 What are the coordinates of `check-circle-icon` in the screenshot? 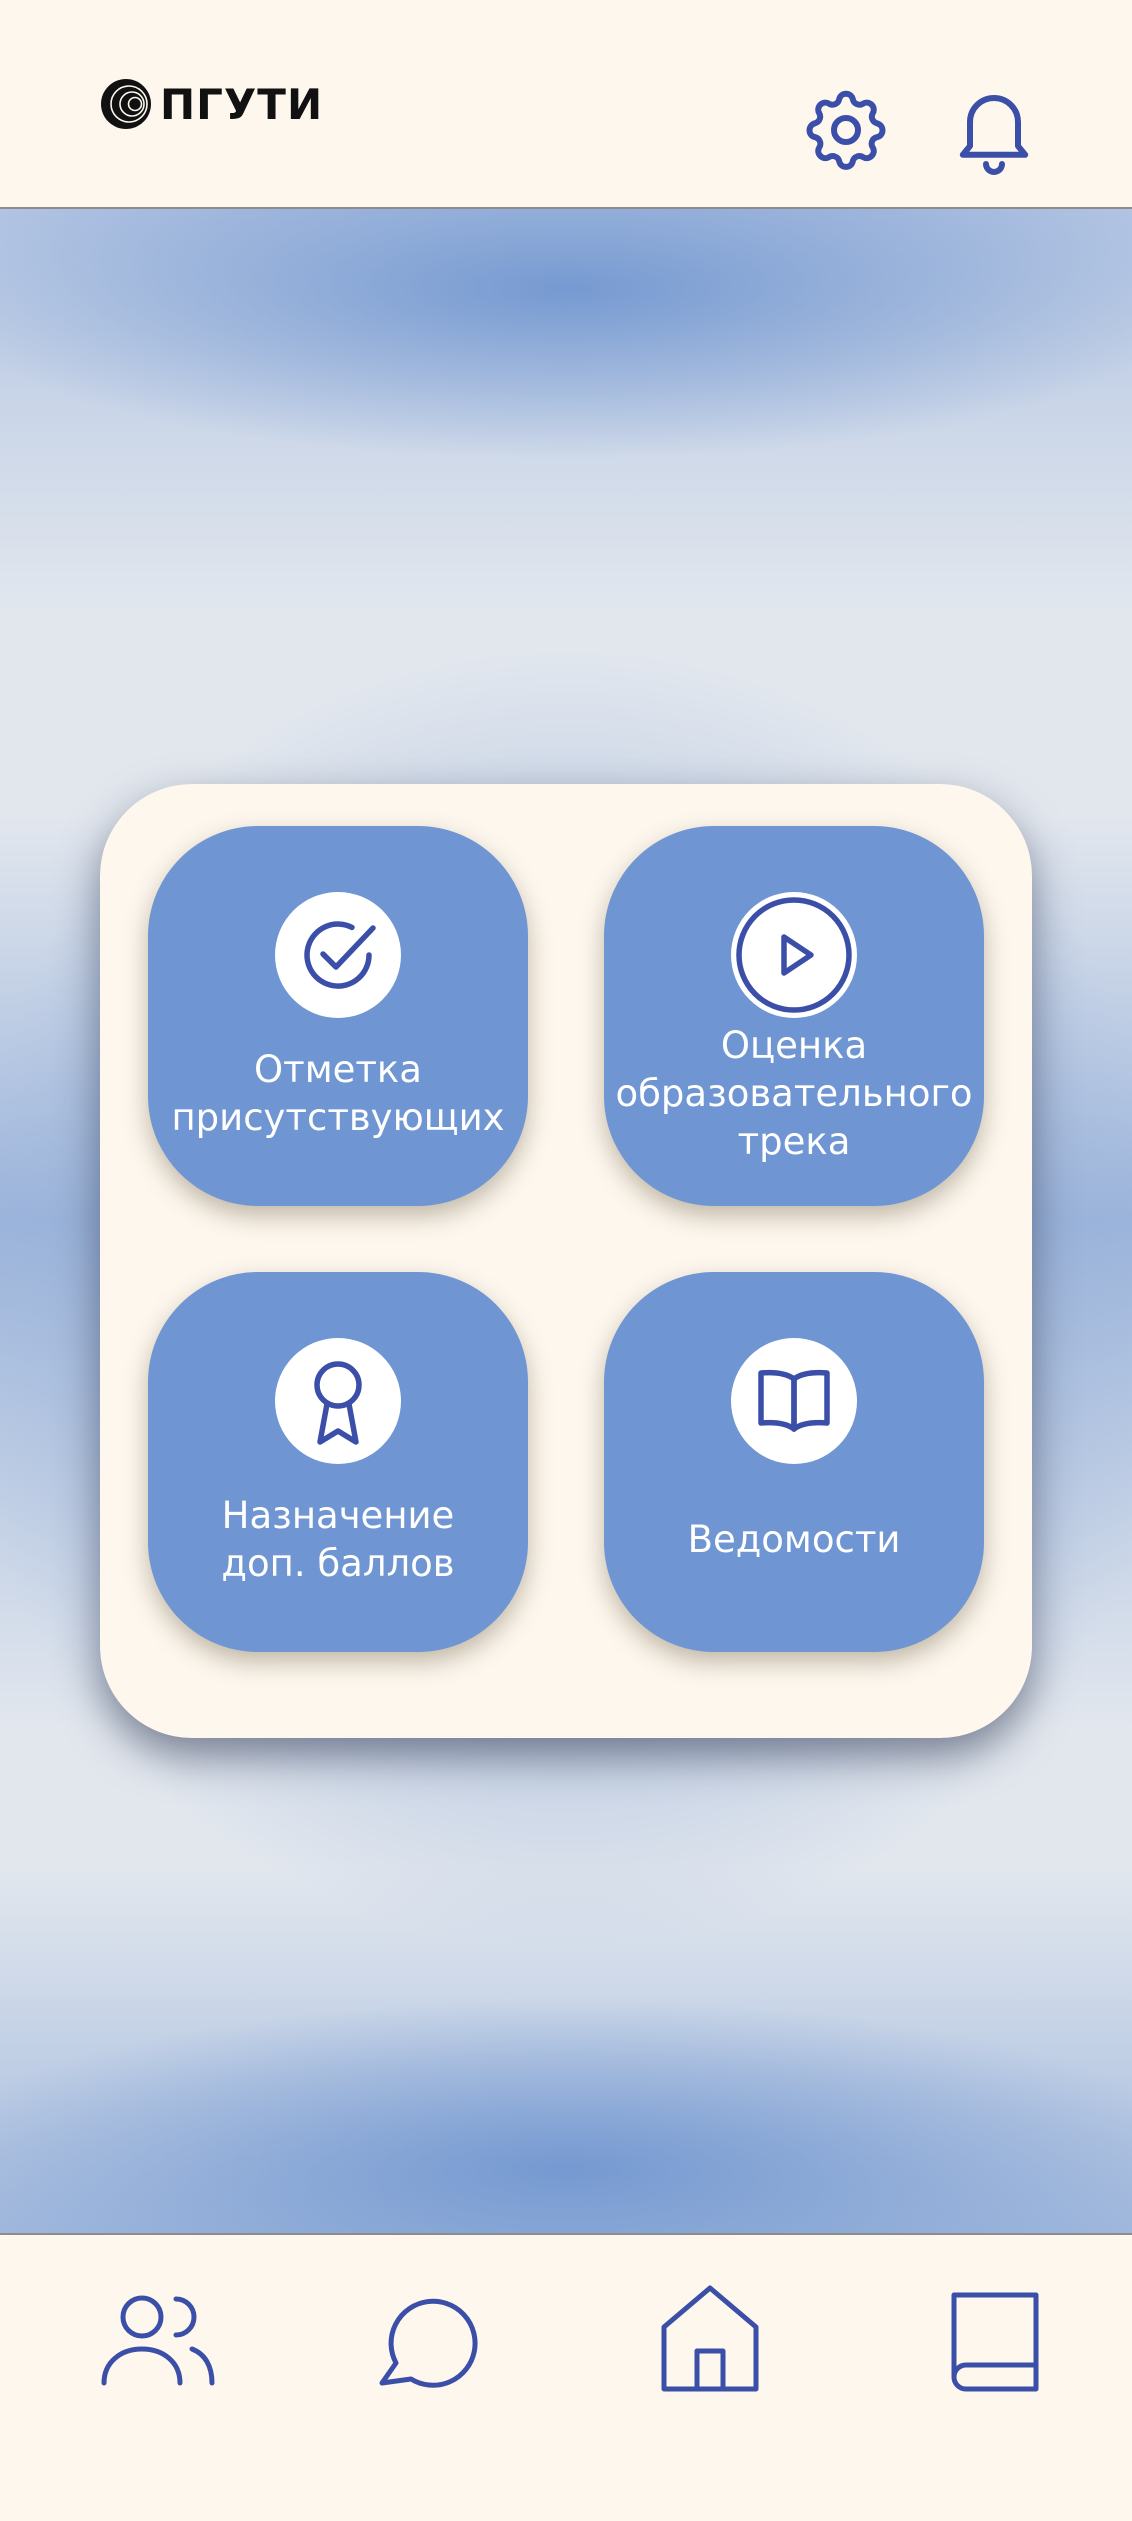 It's located at (340, 955).